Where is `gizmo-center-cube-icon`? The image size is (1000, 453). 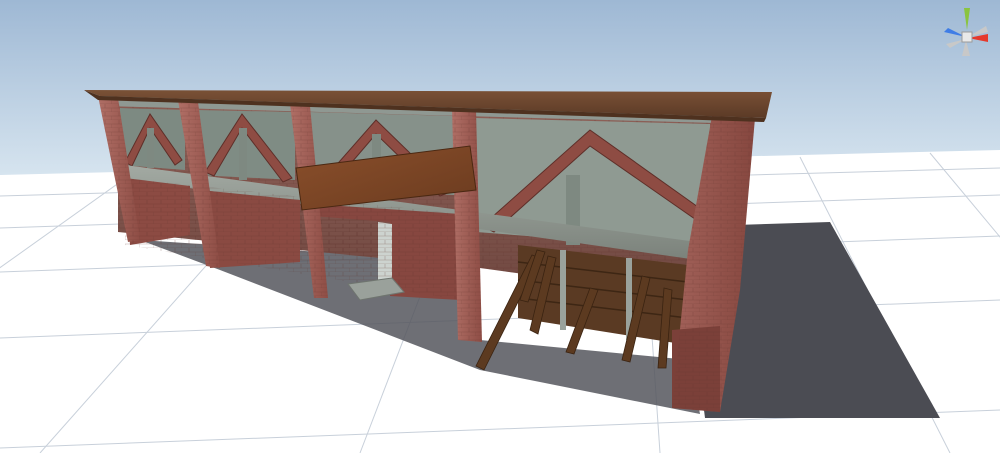
gizmo-center-cube-icon is located at coordinates (967, 37).